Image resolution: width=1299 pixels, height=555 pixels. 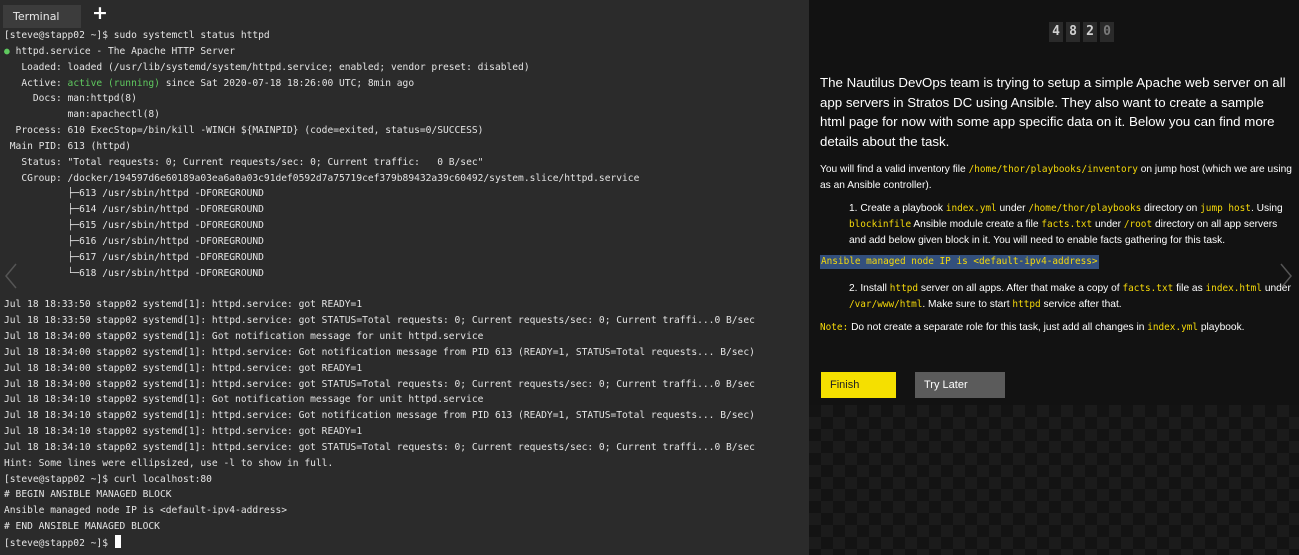 I want to click on text-cursor, so click(x=117, y=541).